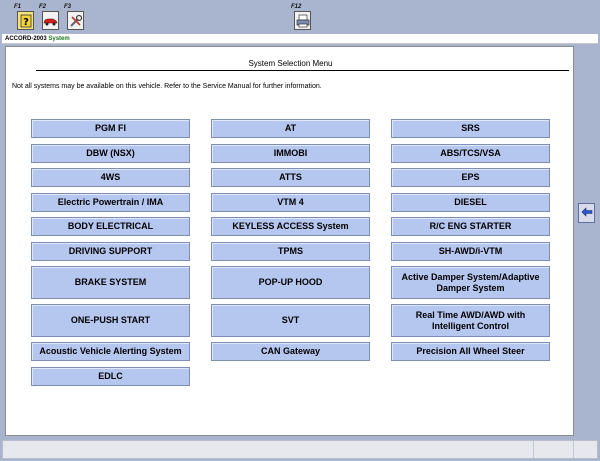 This screenshot has width=600, height=461. What do you see at coordinates (470, 226) in the screenshot?
I see `system-button-rc-eng-starter: R/C ENG STARTER` at bounding box center [470, 226].